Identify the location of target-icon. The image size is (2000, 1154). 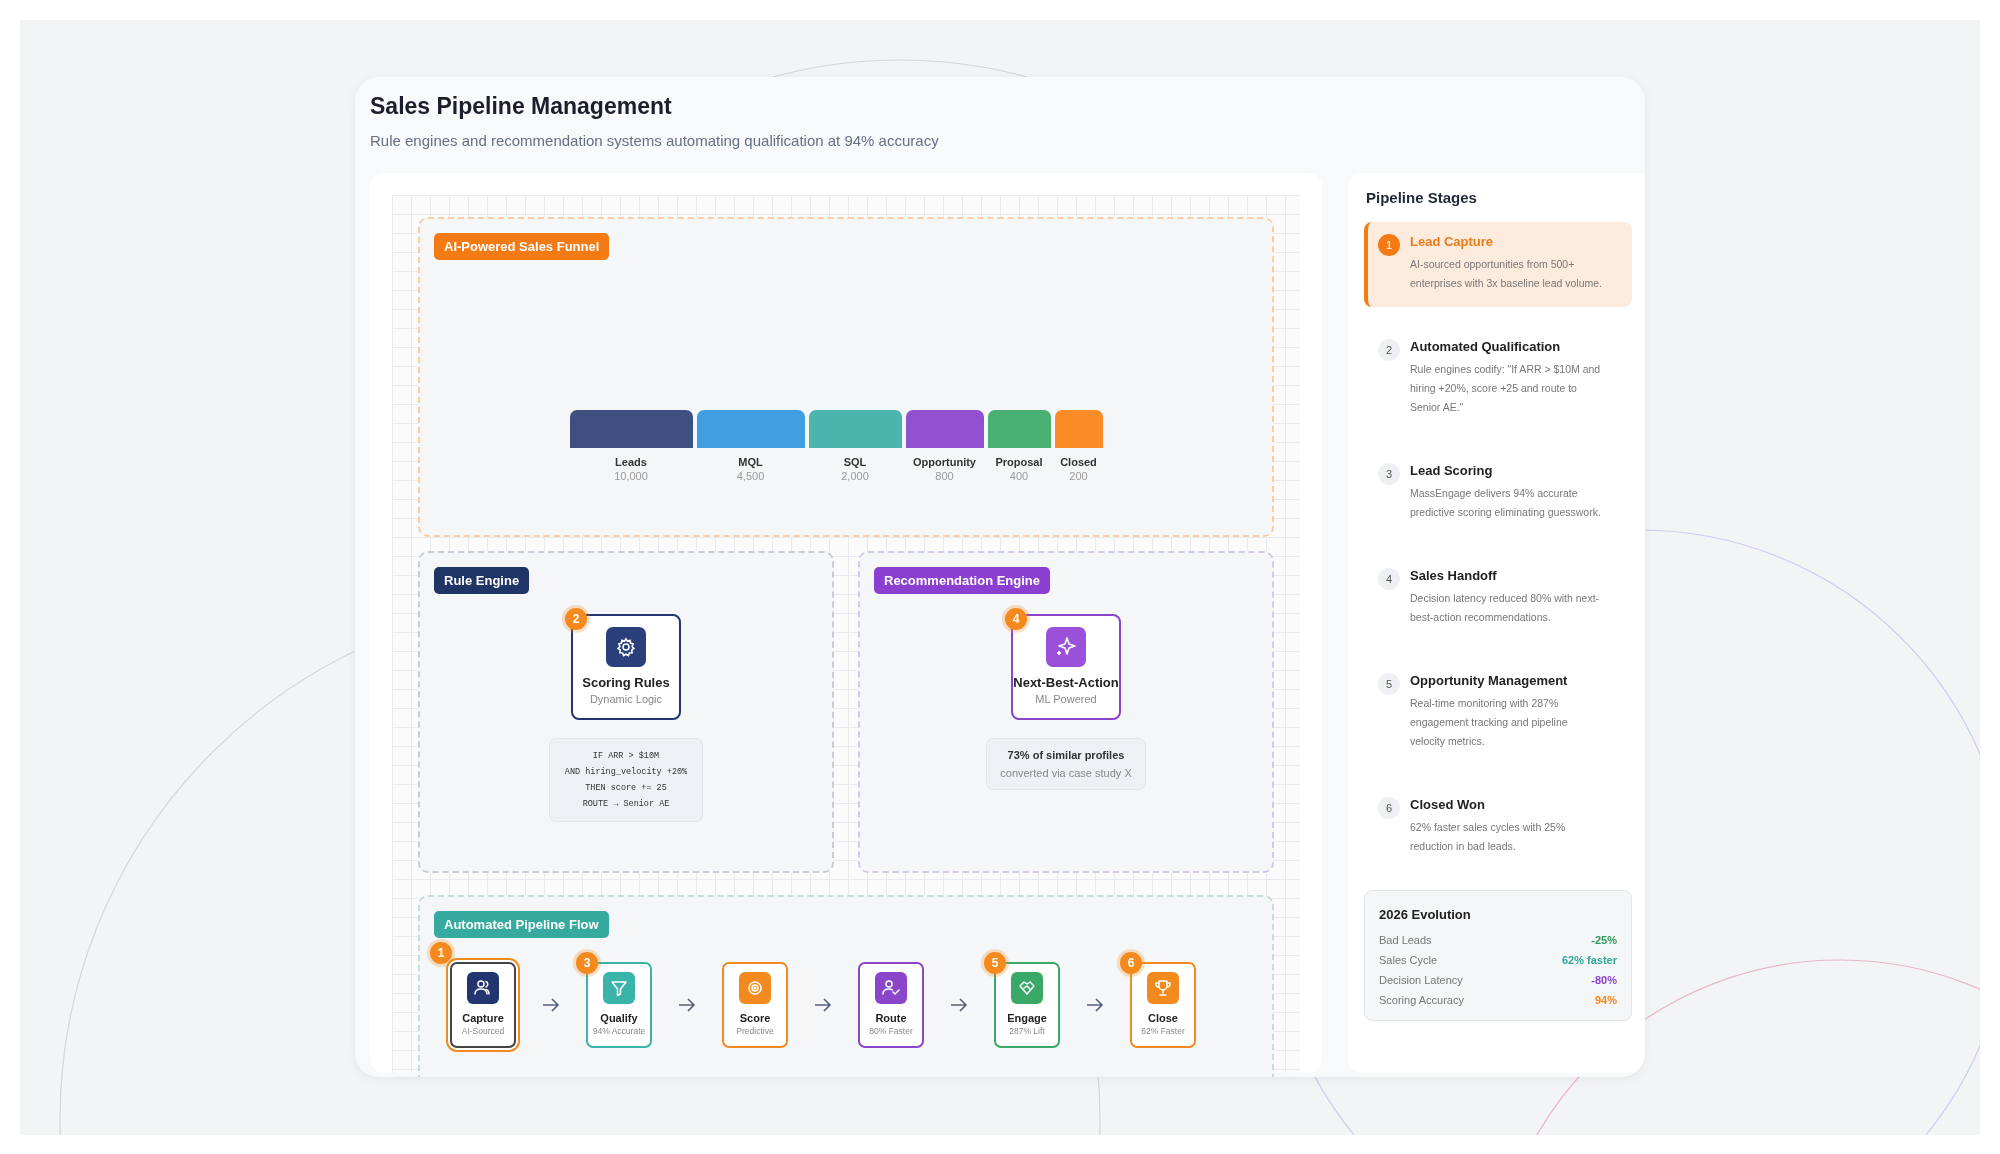
(755, 988).